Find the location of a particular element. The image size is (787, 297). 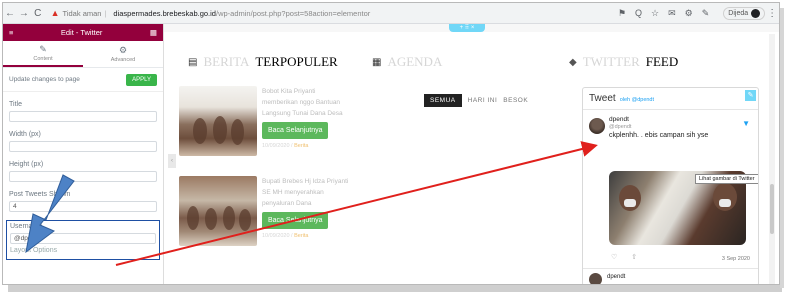

tab-content: ✎ Content is located at coordinates (43, 54).